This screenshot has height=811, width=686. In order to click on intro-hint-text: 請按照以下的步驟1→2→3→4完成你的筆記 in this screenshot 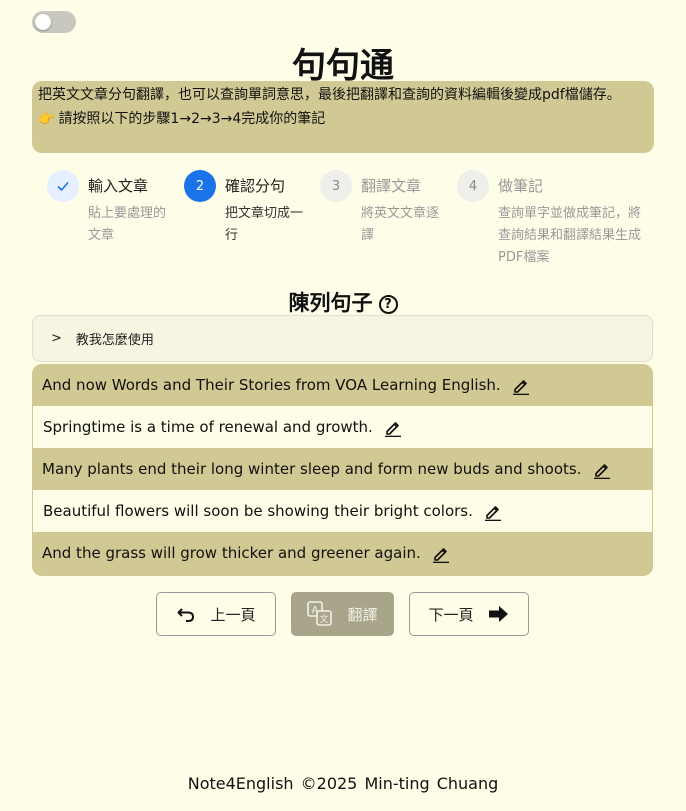, I will do `click(192, 119)`.